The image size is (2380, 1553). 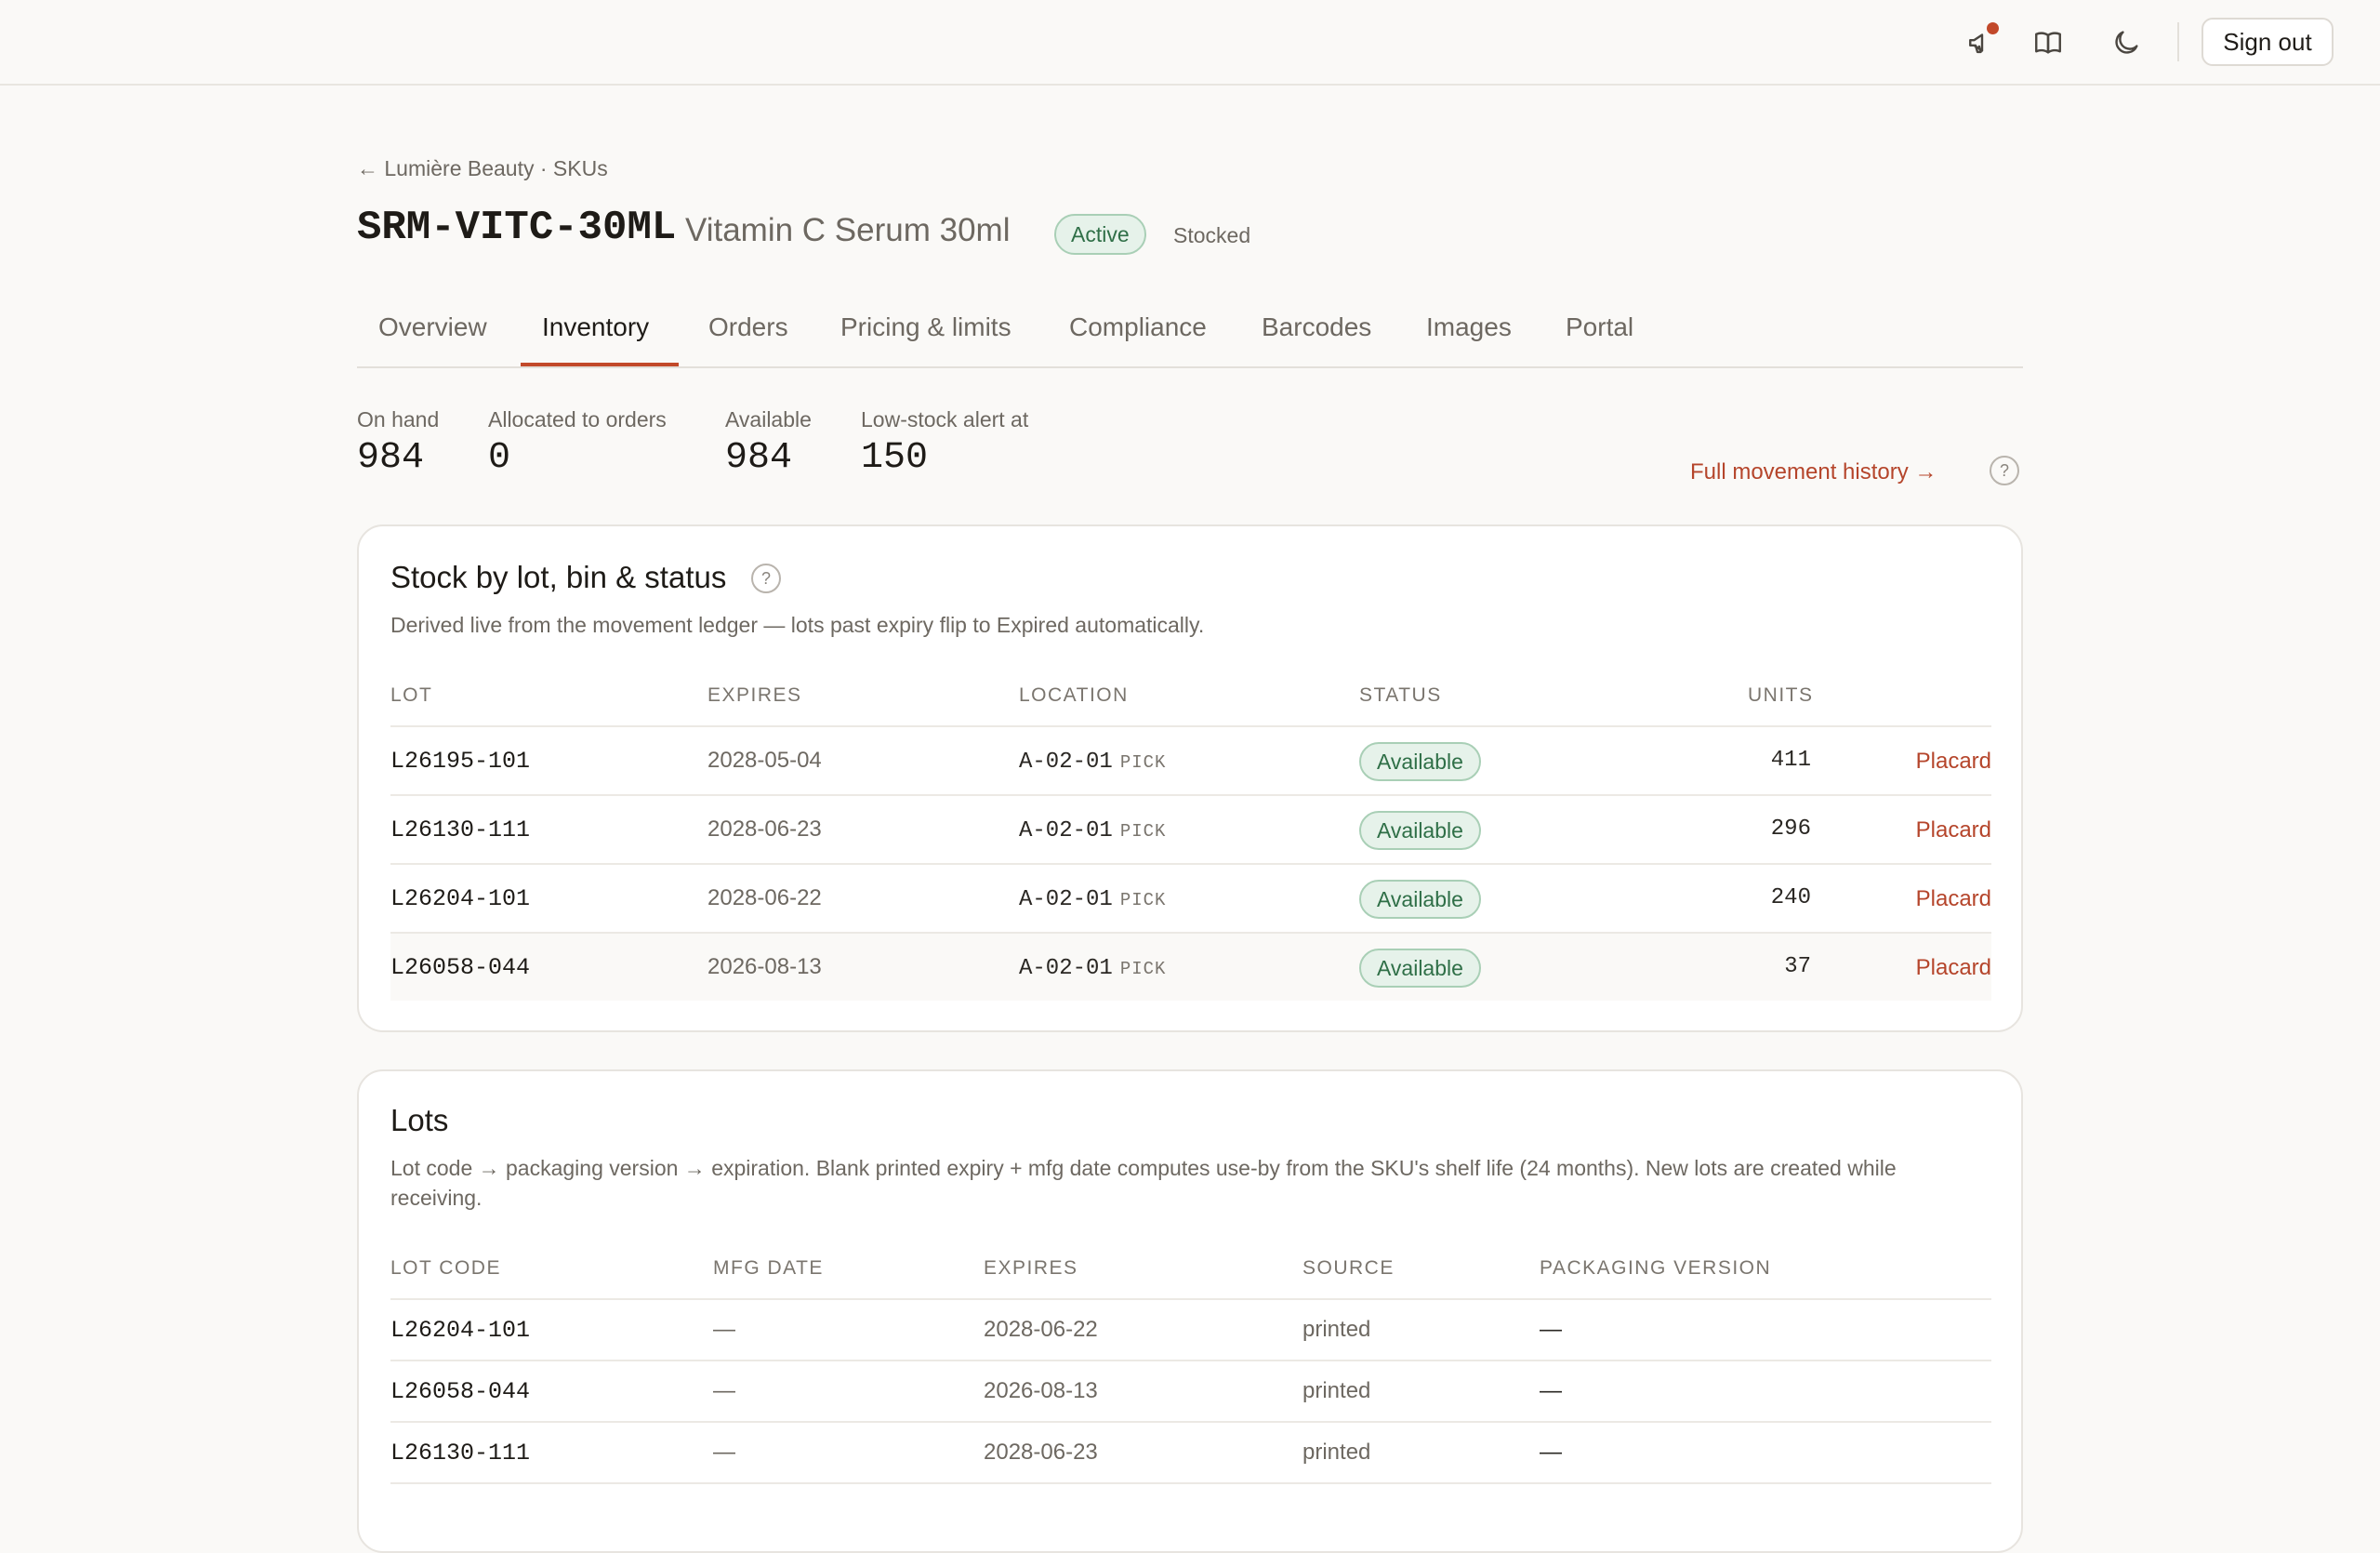 I want to click on units-cell: 411, so click(x=1790, y=760).